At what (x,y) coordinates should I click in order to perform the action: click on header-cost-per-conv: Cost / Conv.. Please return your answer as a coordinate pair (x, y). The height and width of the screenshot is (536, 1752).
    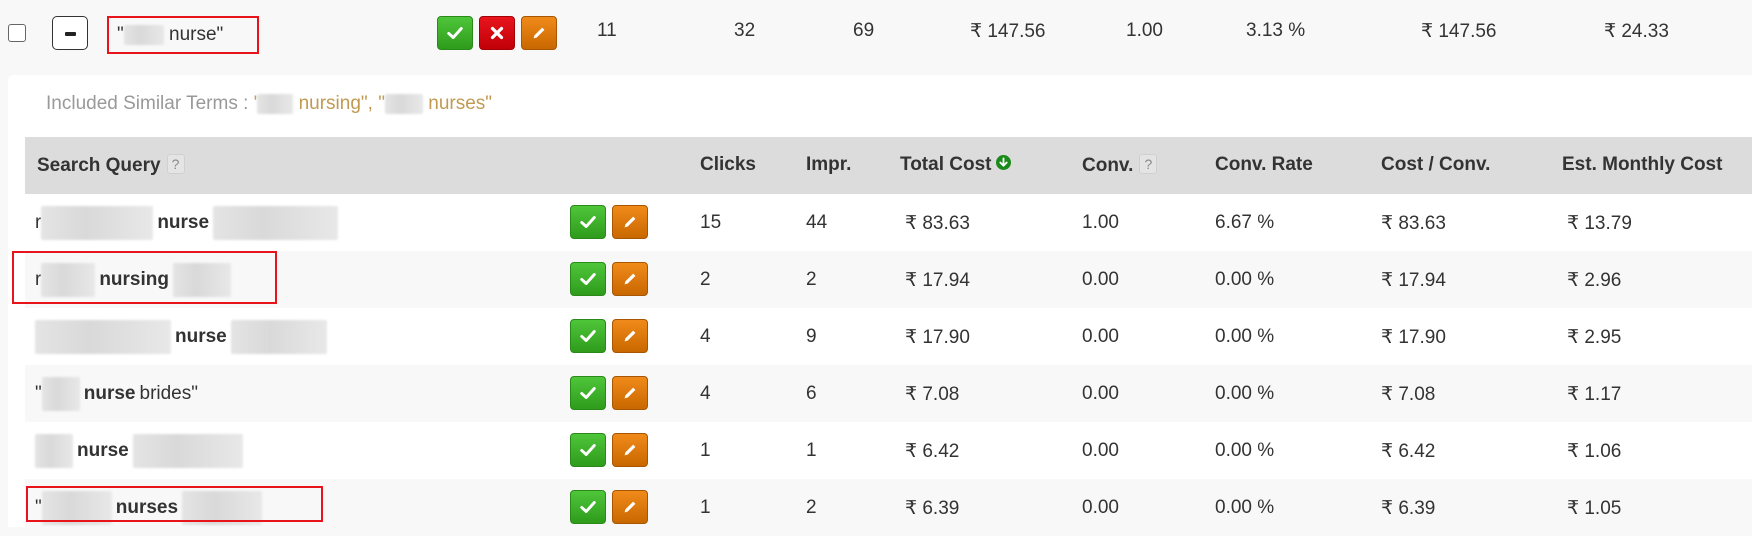
    Looking at the image, I should click on (1435, 165).